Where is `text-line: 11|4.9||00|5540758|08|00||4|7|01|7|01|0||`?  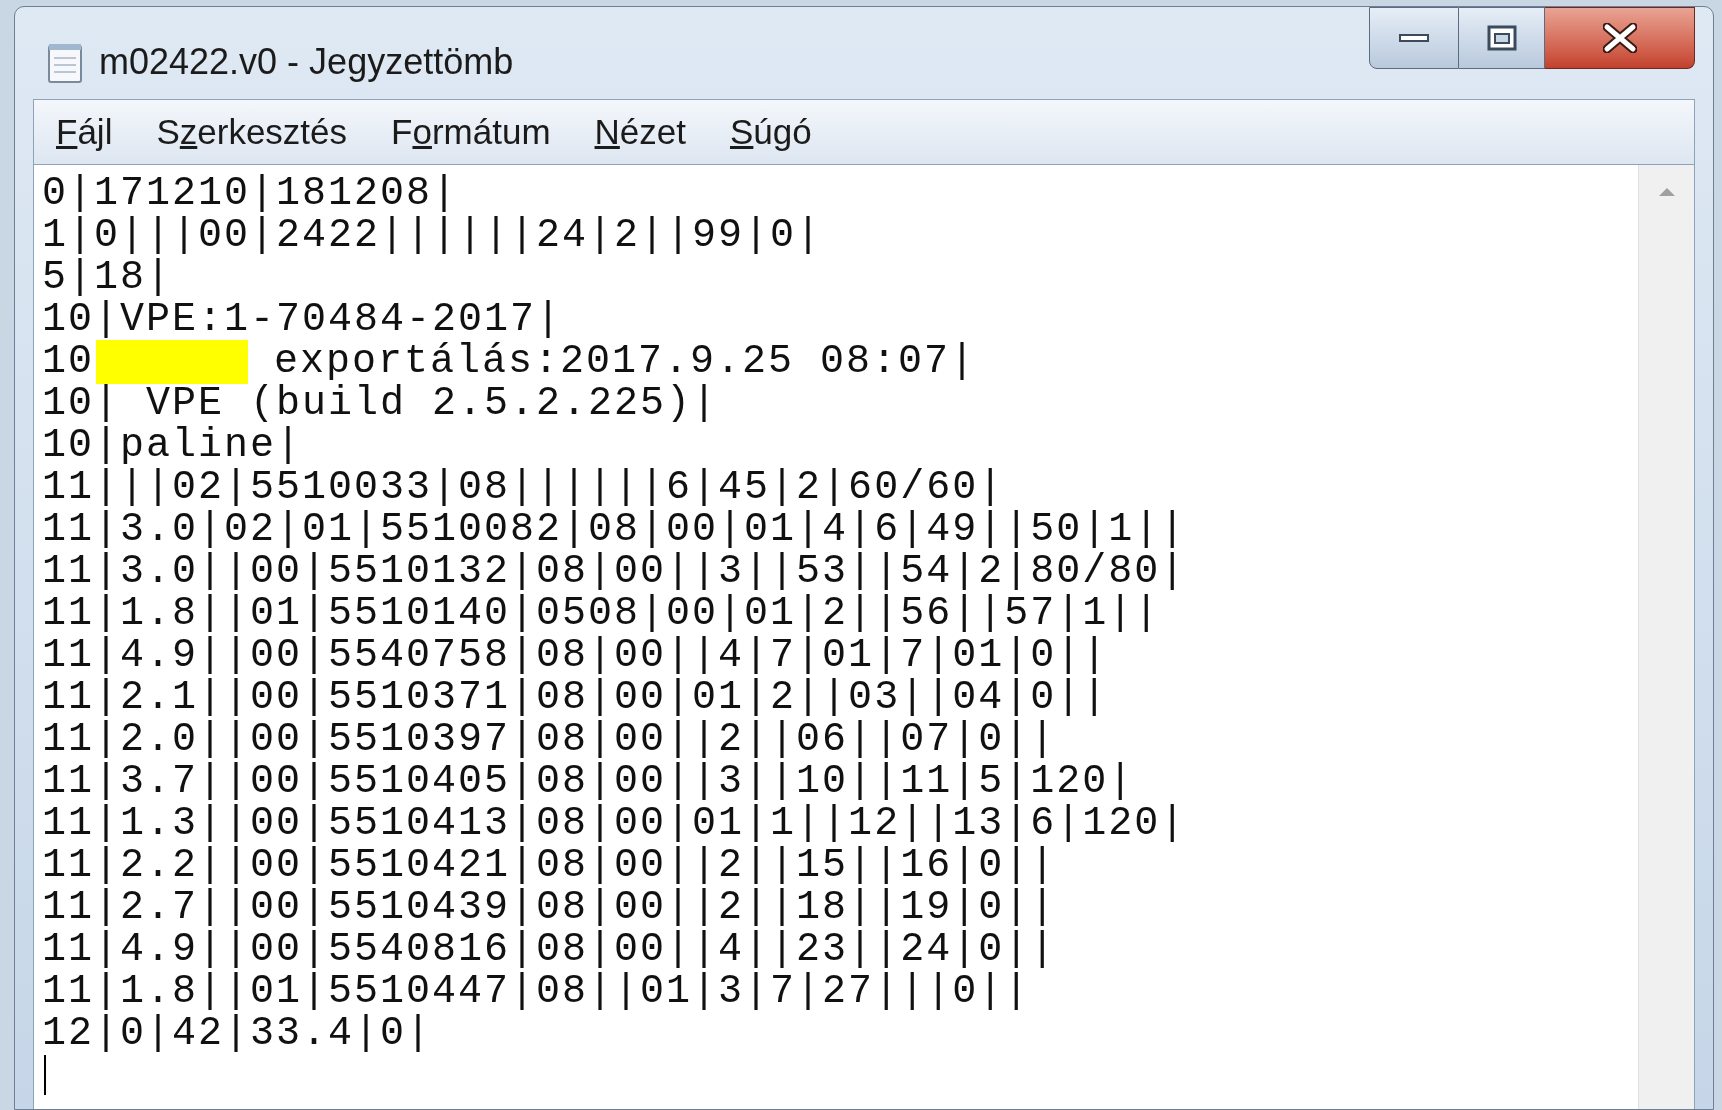 text-line: 11|4.9||00|5540758|08|00||4|7|01|7|01|0|| is located at coordinates (575, 656).